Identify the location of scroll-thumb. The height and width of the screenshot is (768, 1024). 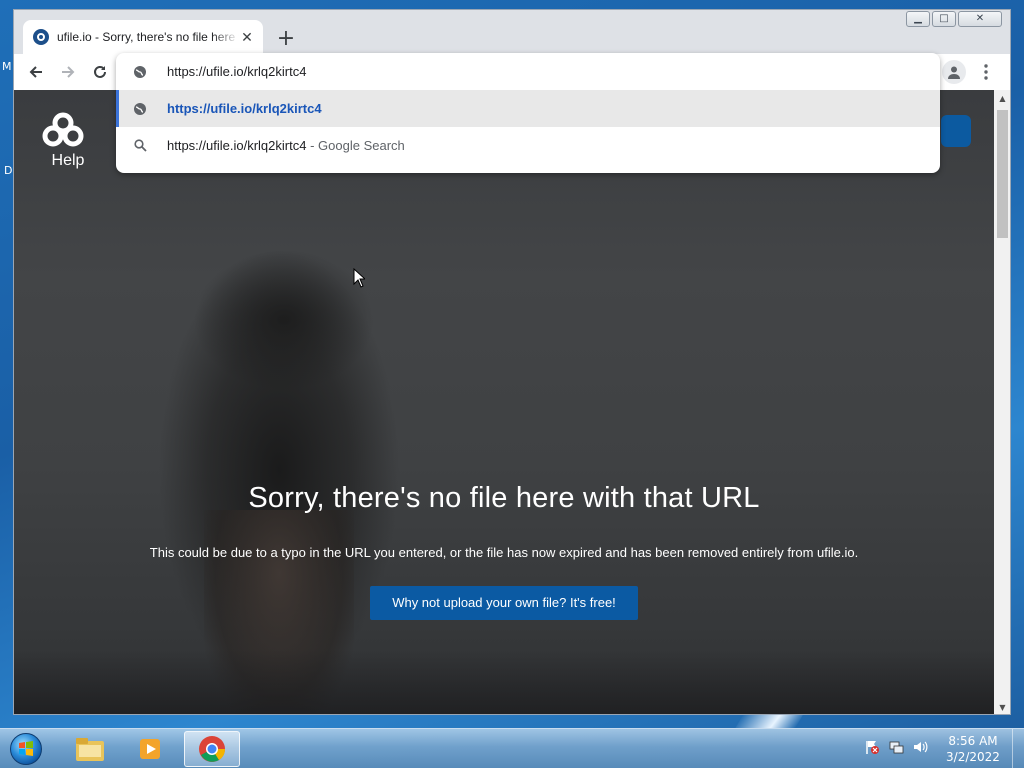
(1002, 174).